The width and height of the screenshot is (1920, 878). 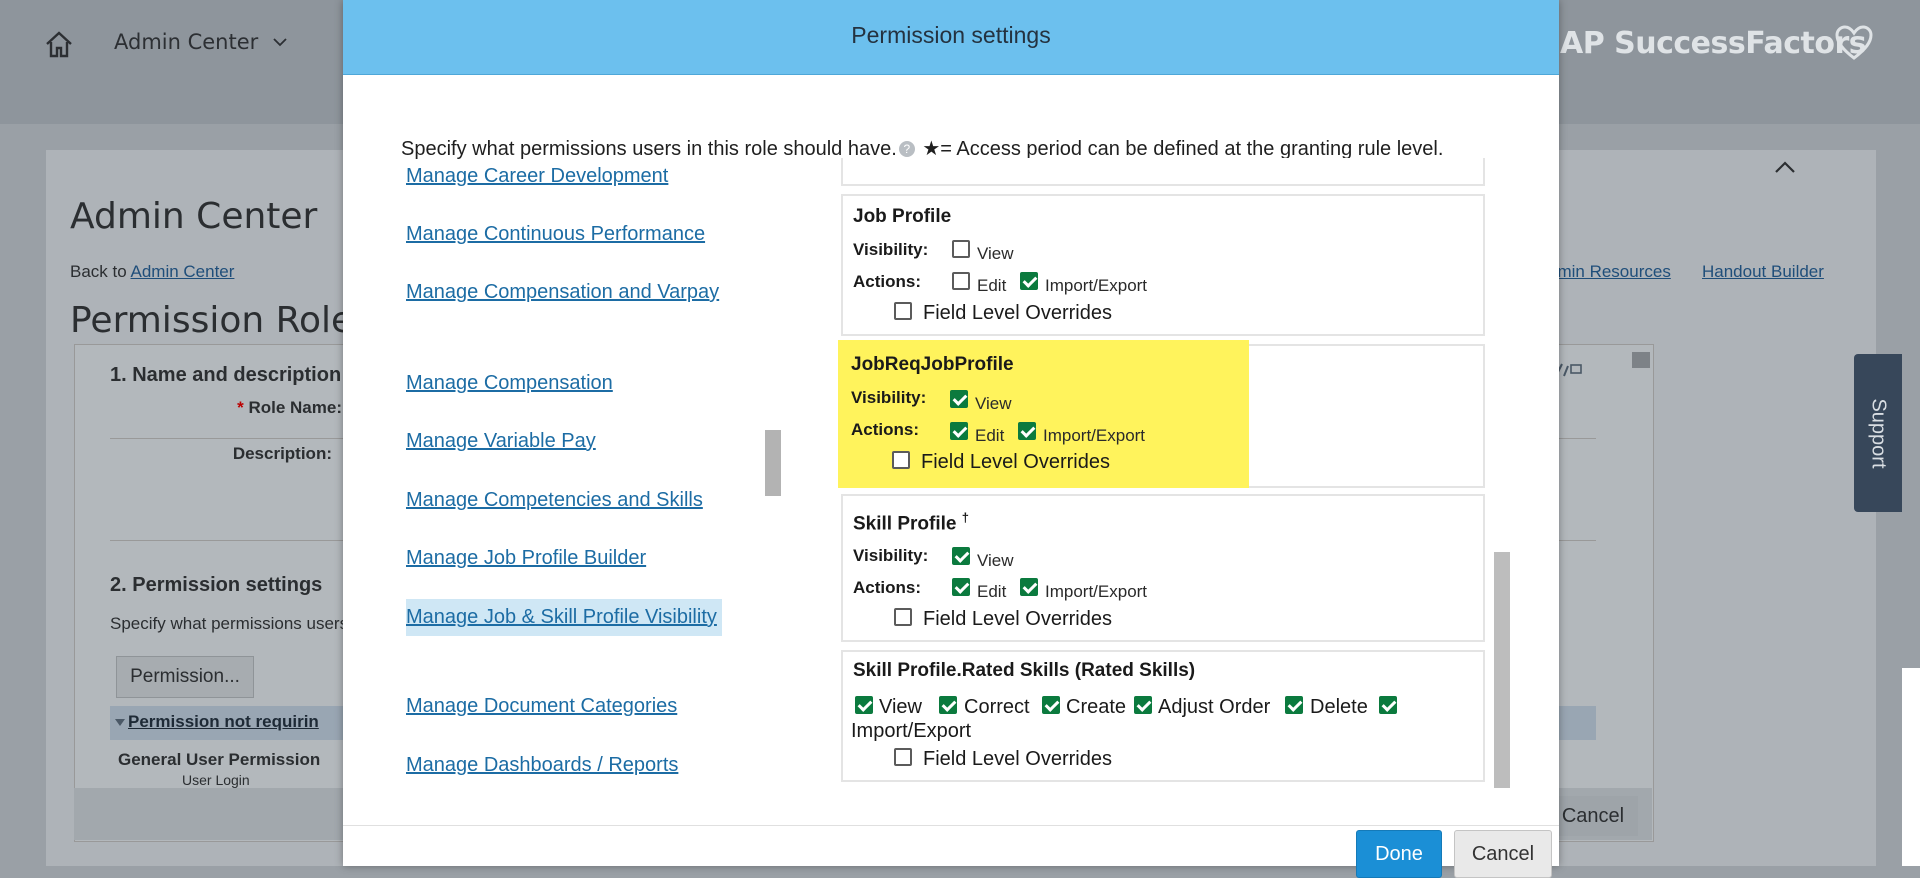 What do you see at coordinates (282, 453) in the screenshot?
I see `description-label: Description:` at bounding box center [282, 453].